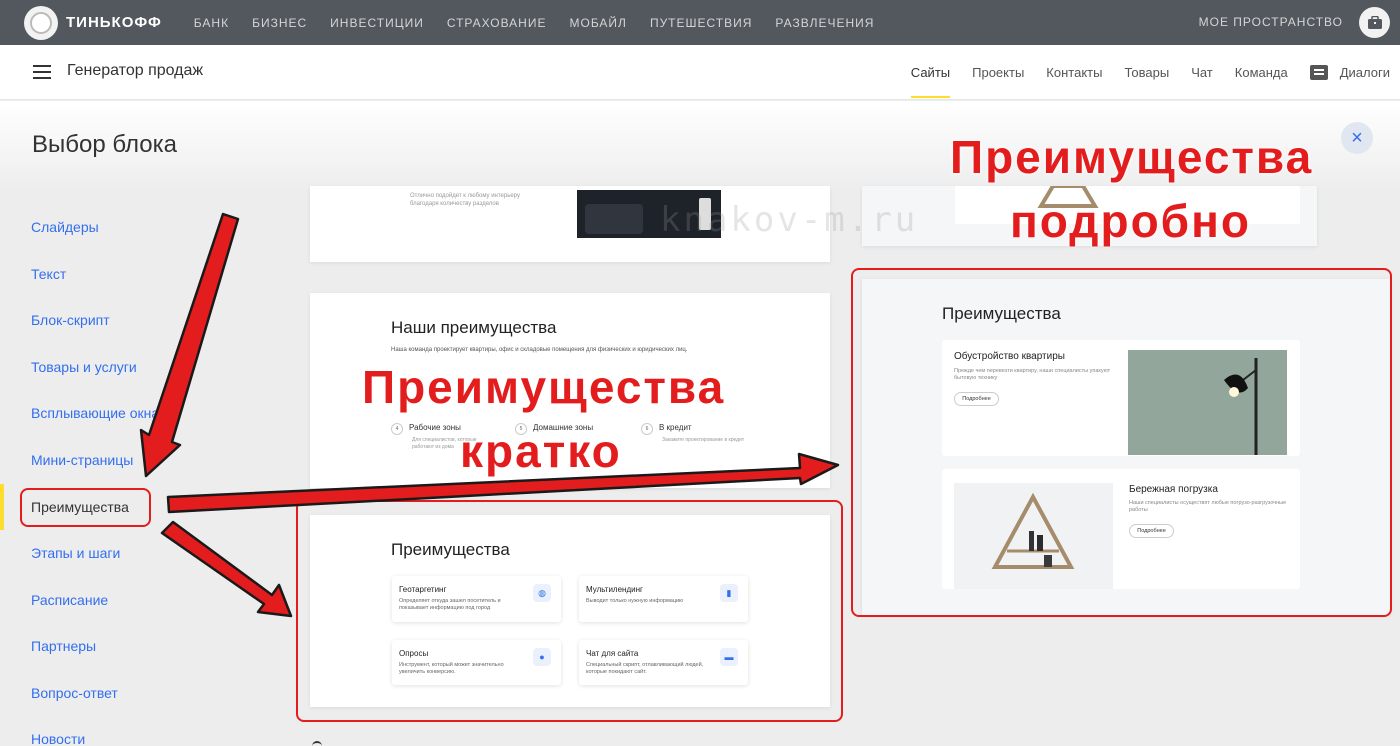 Image resolution: width=1400 pixels, height=746 pixels. I want to click on top-nav-entertainment: РАЗВЛЕЧЕНИЯ, so click(824, 23).